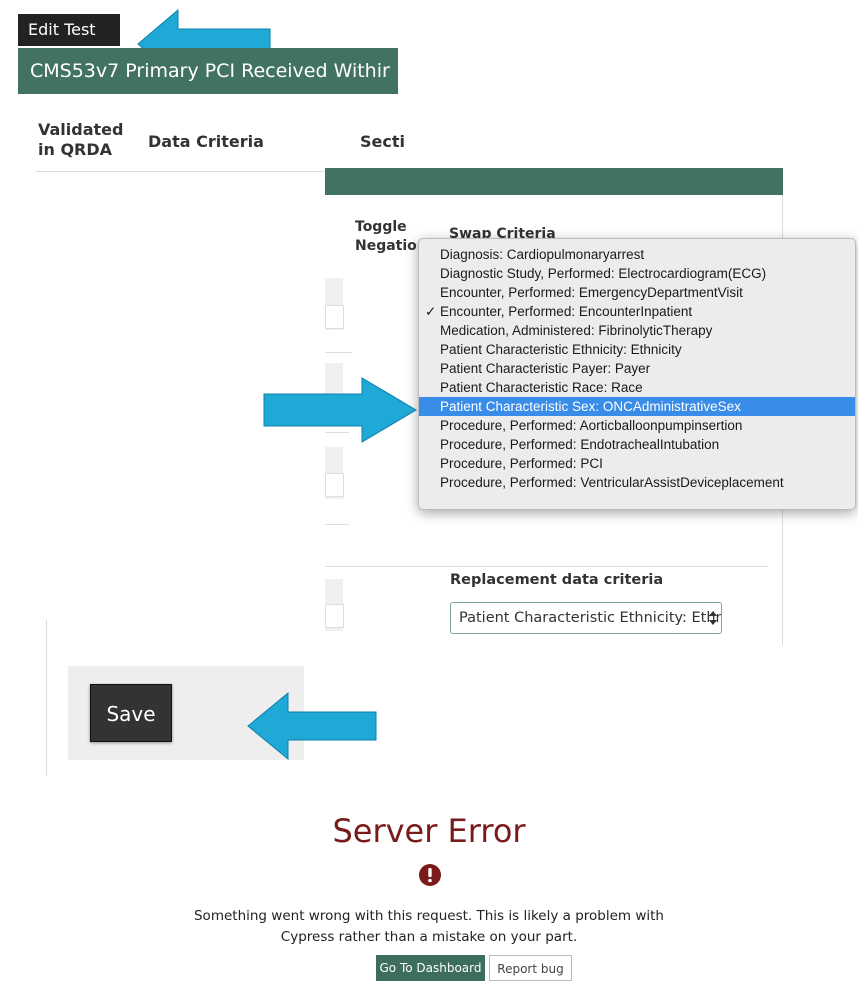 The height and width of the screenshot is (982, 858). Describe the element at coordinates (430, 968) in the screenshot. I see `go-to-dashboard-button: Go To Dashboard` at that location.